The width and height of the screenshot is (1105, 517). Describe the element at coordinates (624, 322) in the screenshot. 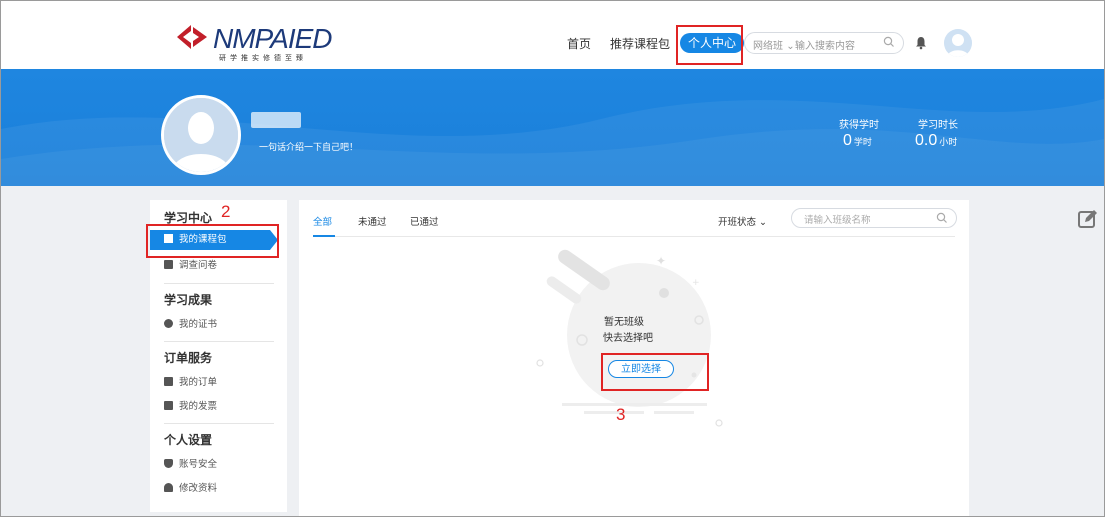

I see `empty-title: 暂无班级` at that location.